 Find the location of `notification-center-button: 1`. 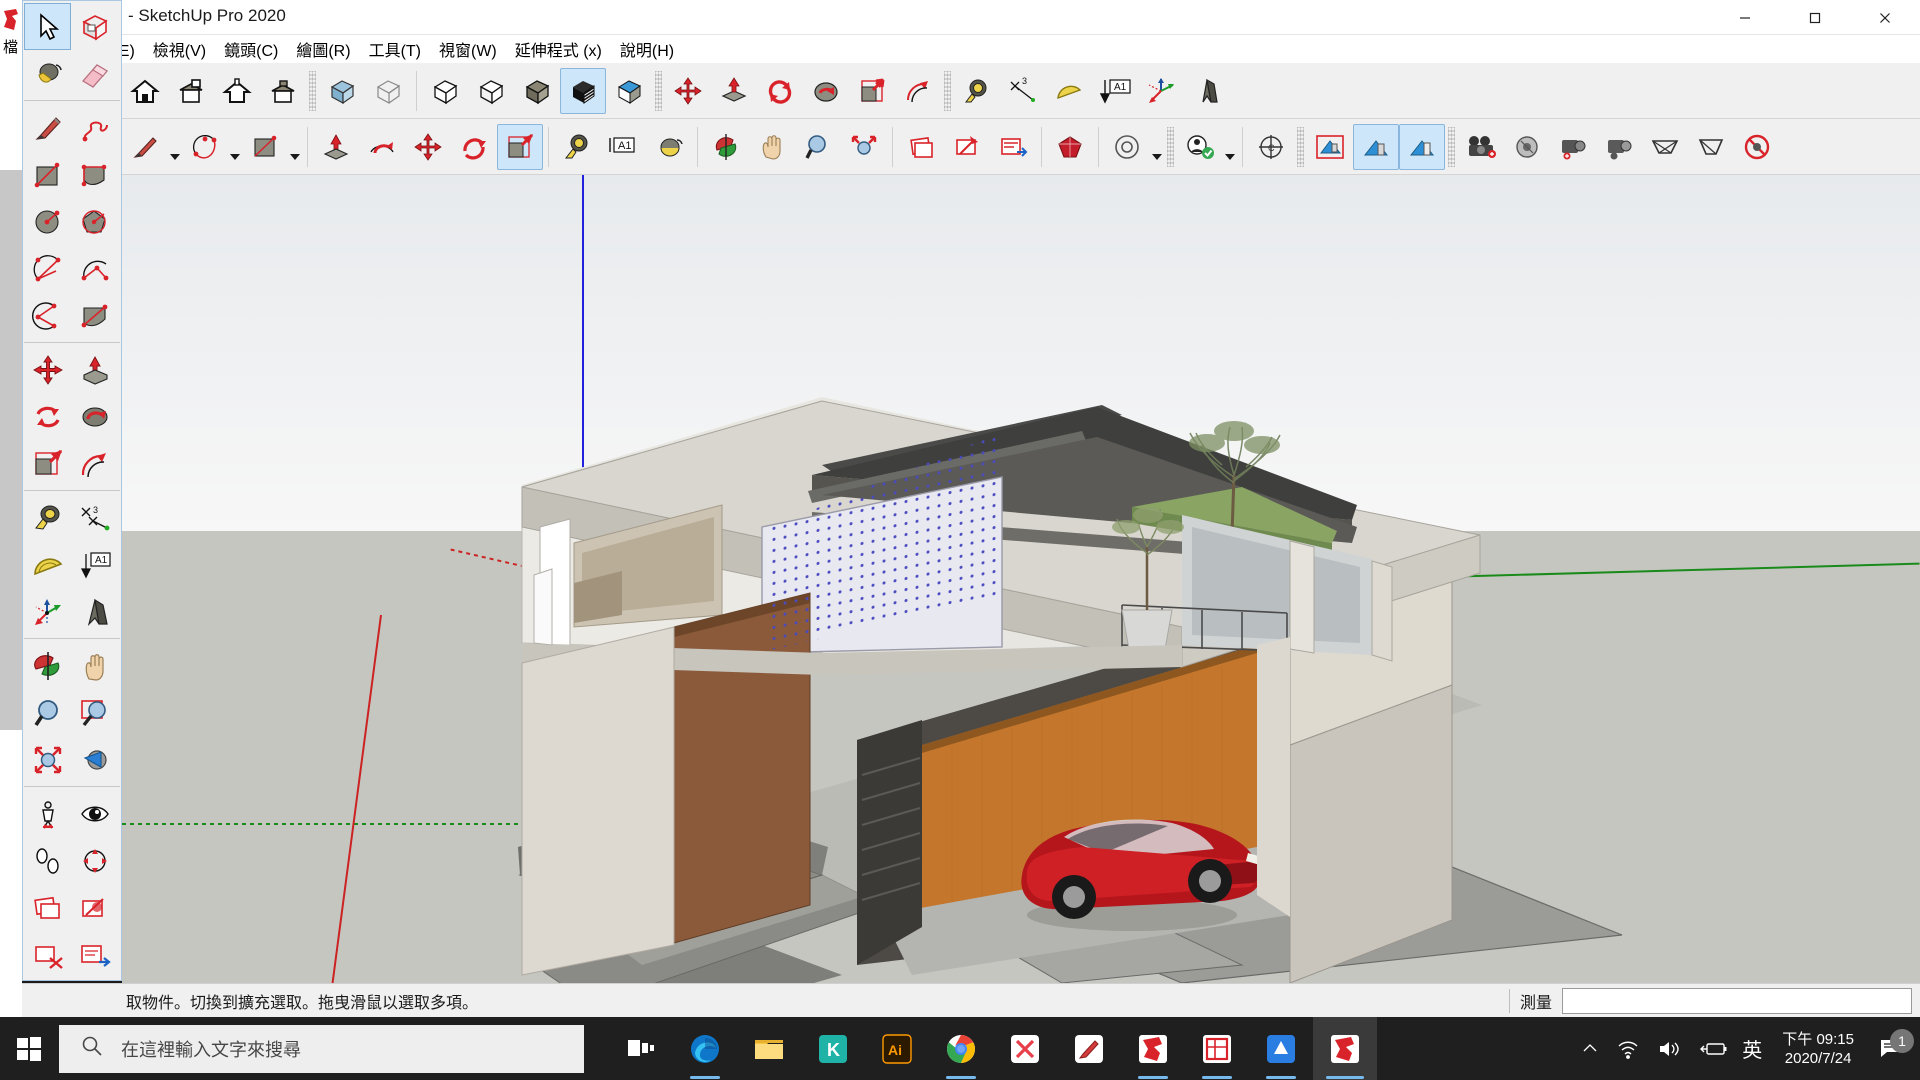

notification-center-button: 1 is located at coordinates (1894, 1044).